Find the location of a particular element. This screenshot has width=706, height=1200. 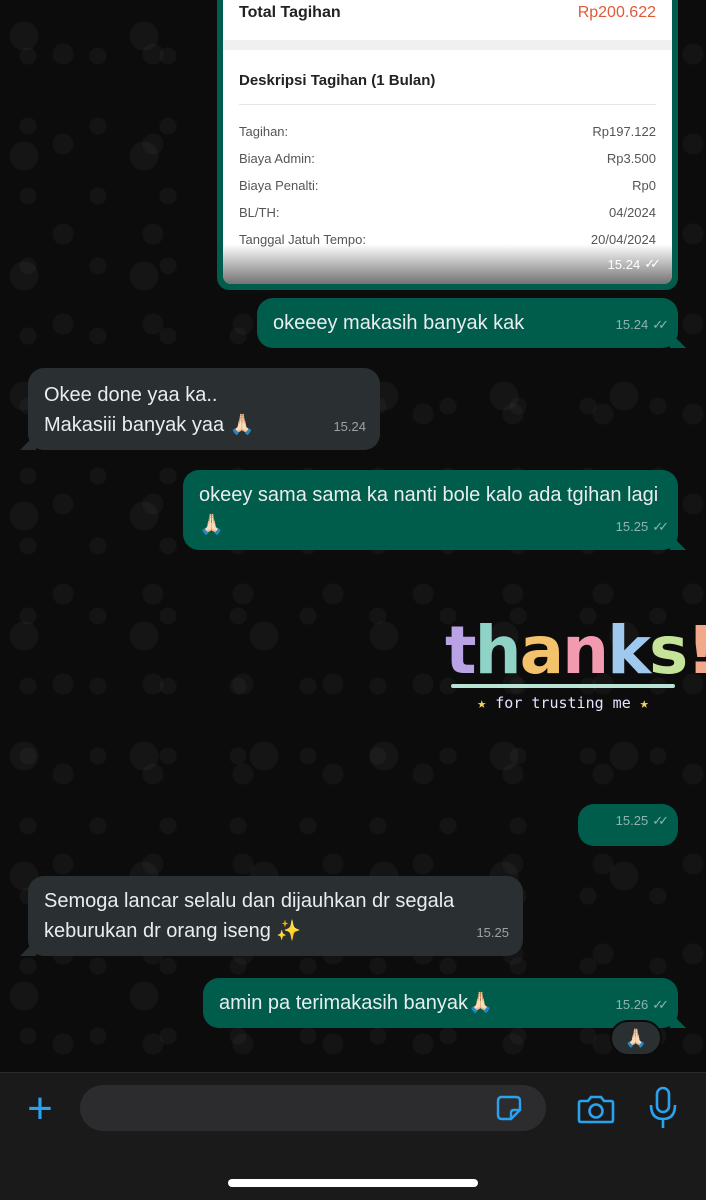

camera-icon is located at coordinates (596, 1109).